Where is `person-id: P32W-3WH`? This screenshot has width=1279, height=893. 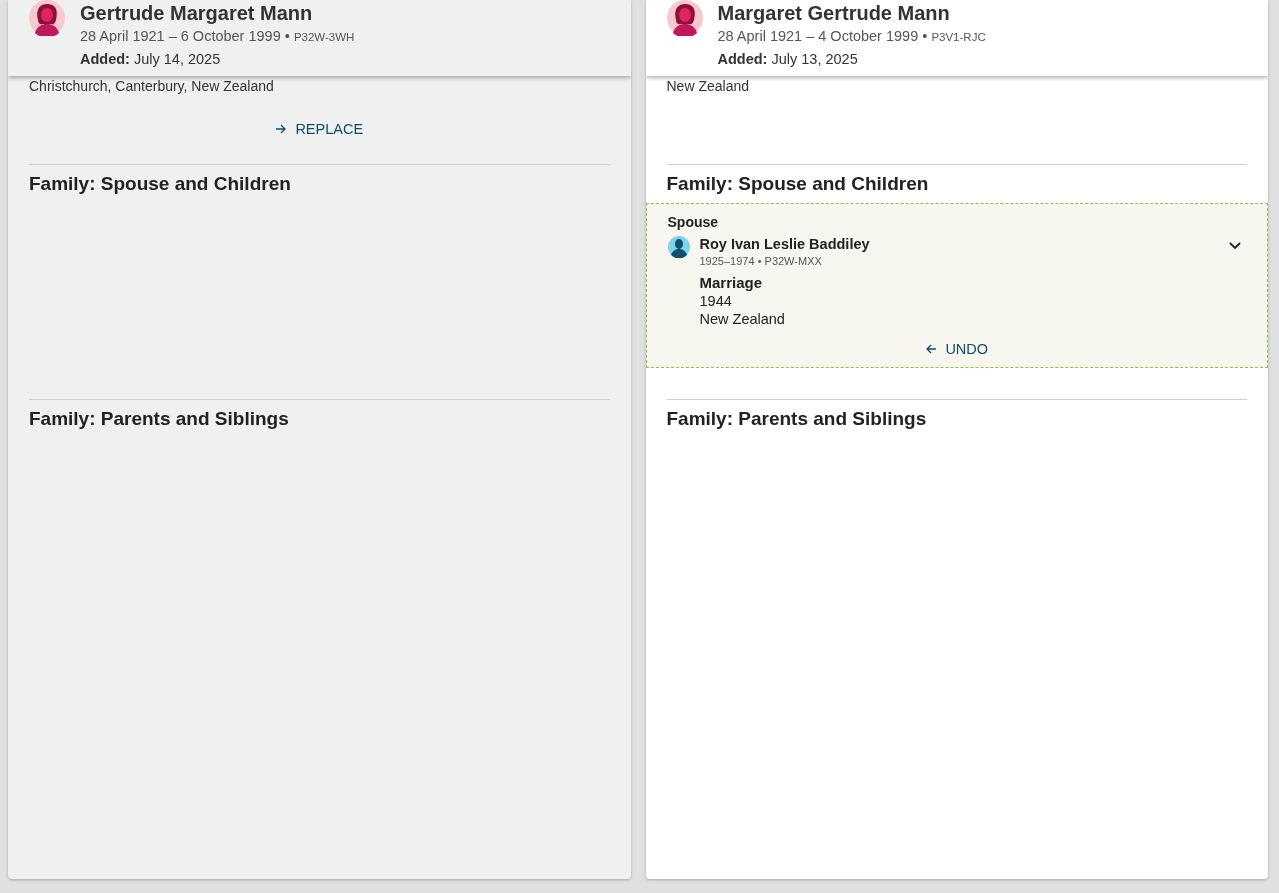
person-id: P32W-3WH is located at coordinates (324, 37).